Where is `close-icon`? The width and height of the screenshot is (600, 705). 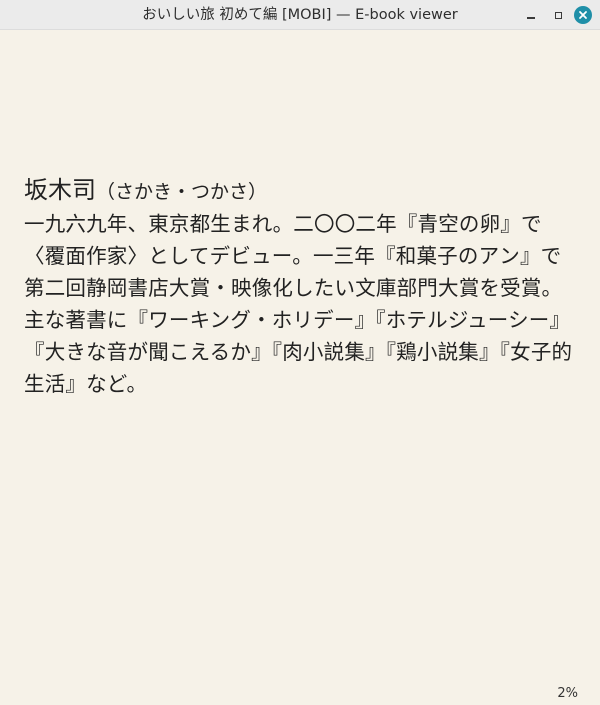 close-icon is located at coordinates (583, 15).